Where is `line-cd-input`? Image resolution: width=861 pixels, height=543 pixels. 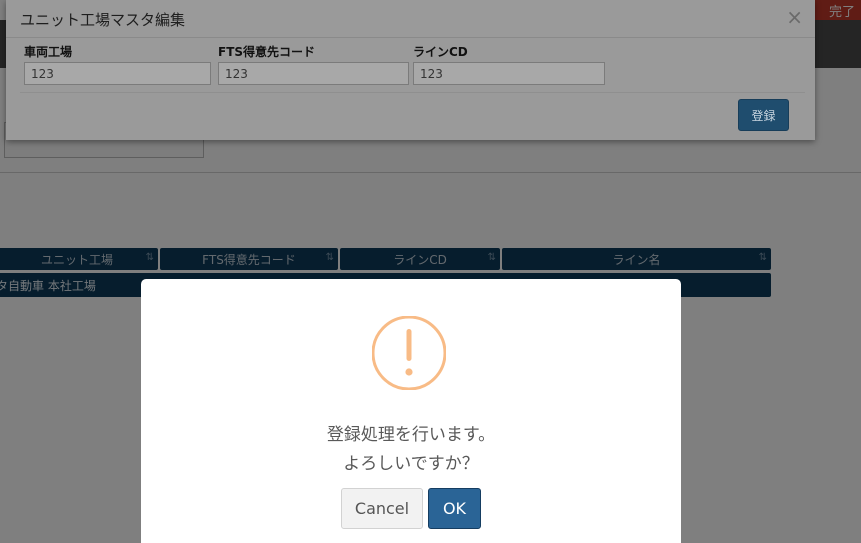 line-cd-input is located at coordinates (509, 73).